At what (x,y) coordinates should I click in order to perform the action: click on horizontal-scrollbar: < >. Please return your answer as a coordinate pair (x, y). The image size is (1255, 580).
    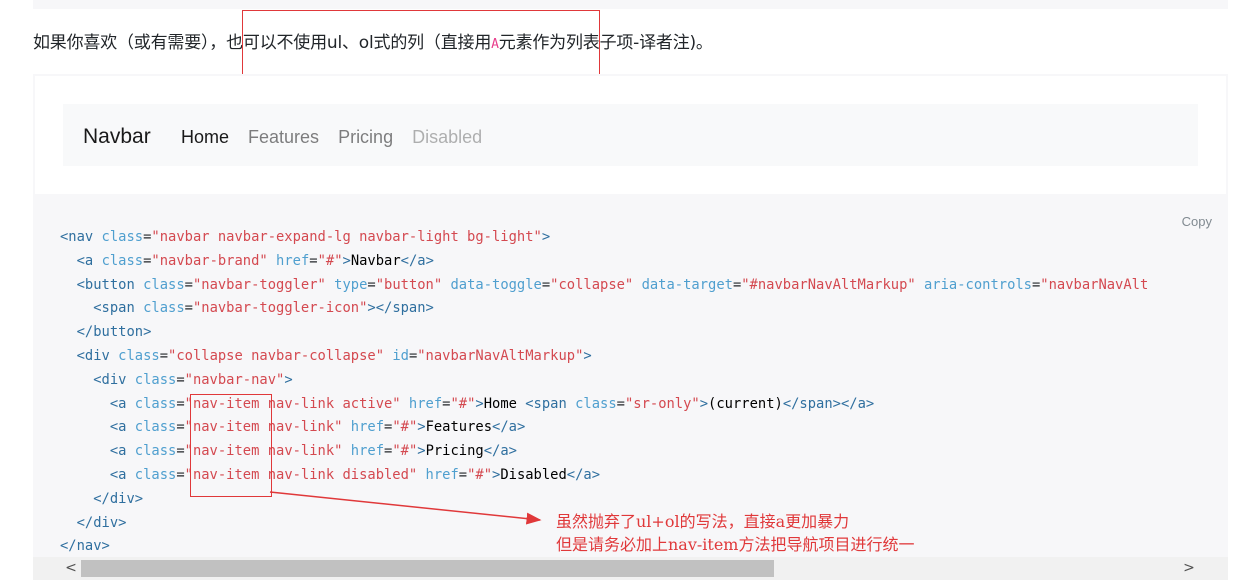
    Looking at the image, I should click on (630, 568).